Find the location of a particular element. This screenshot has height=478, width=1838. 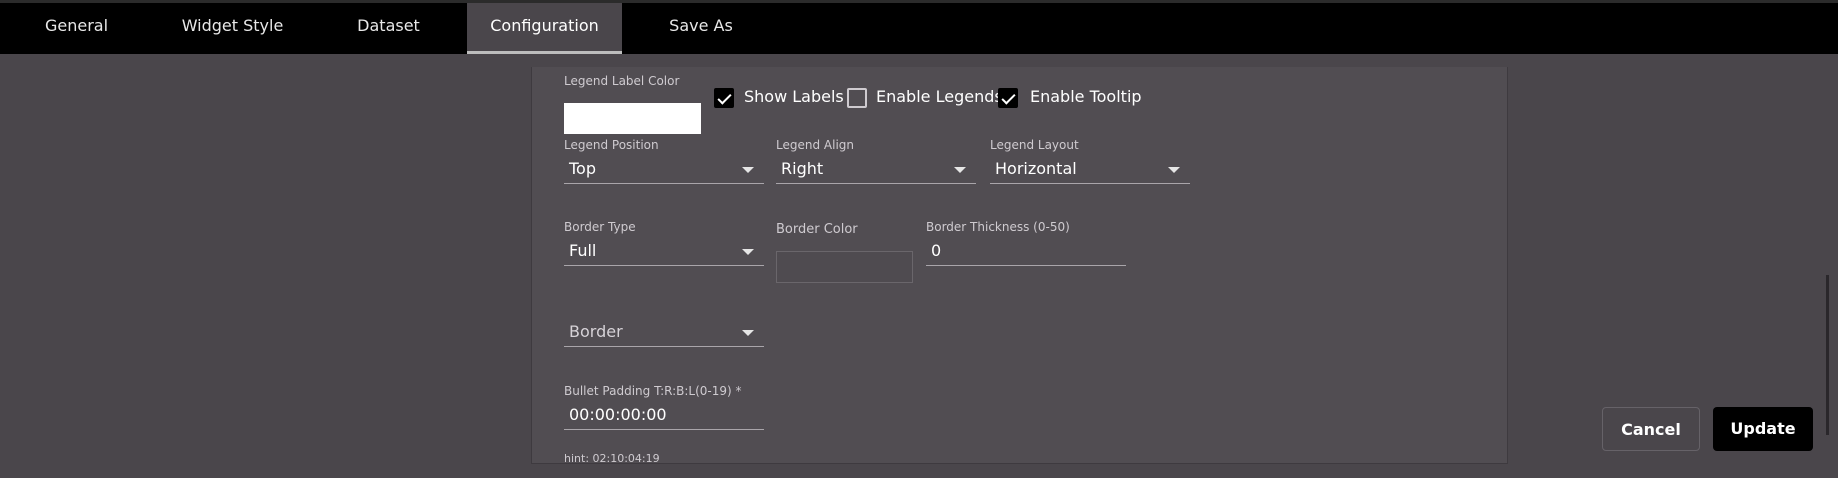

tab-save-as: Save As is located at coordinates (701, 28).